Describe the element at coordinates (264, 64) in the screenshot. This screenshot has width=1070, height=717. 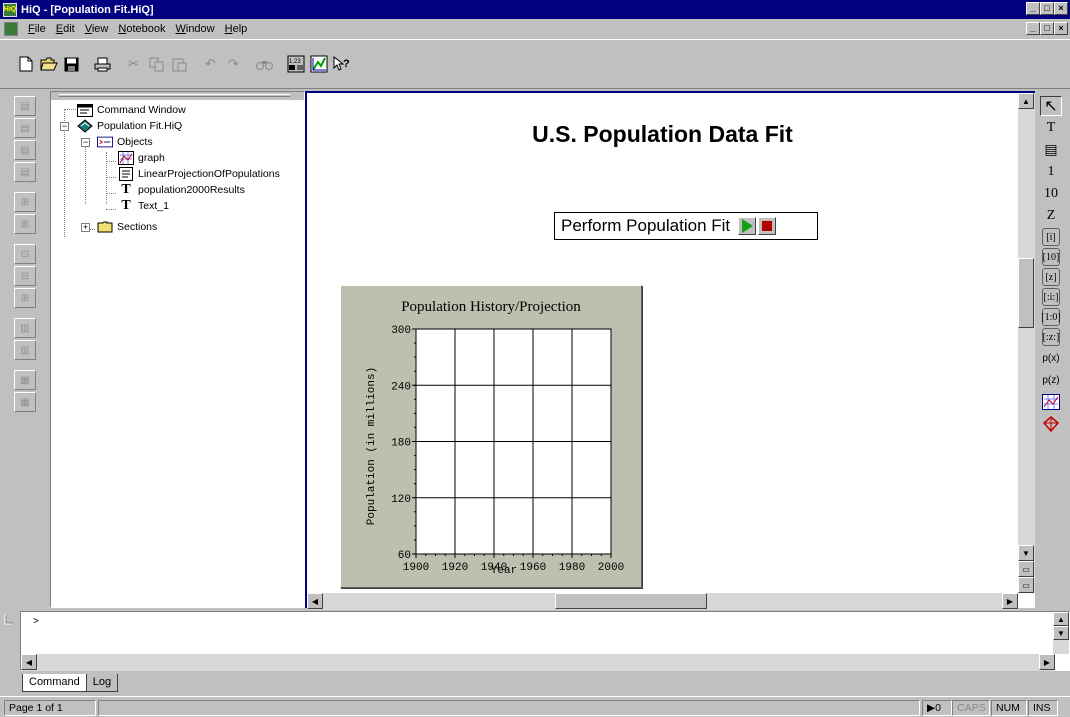
I see `find-icon` at that location.